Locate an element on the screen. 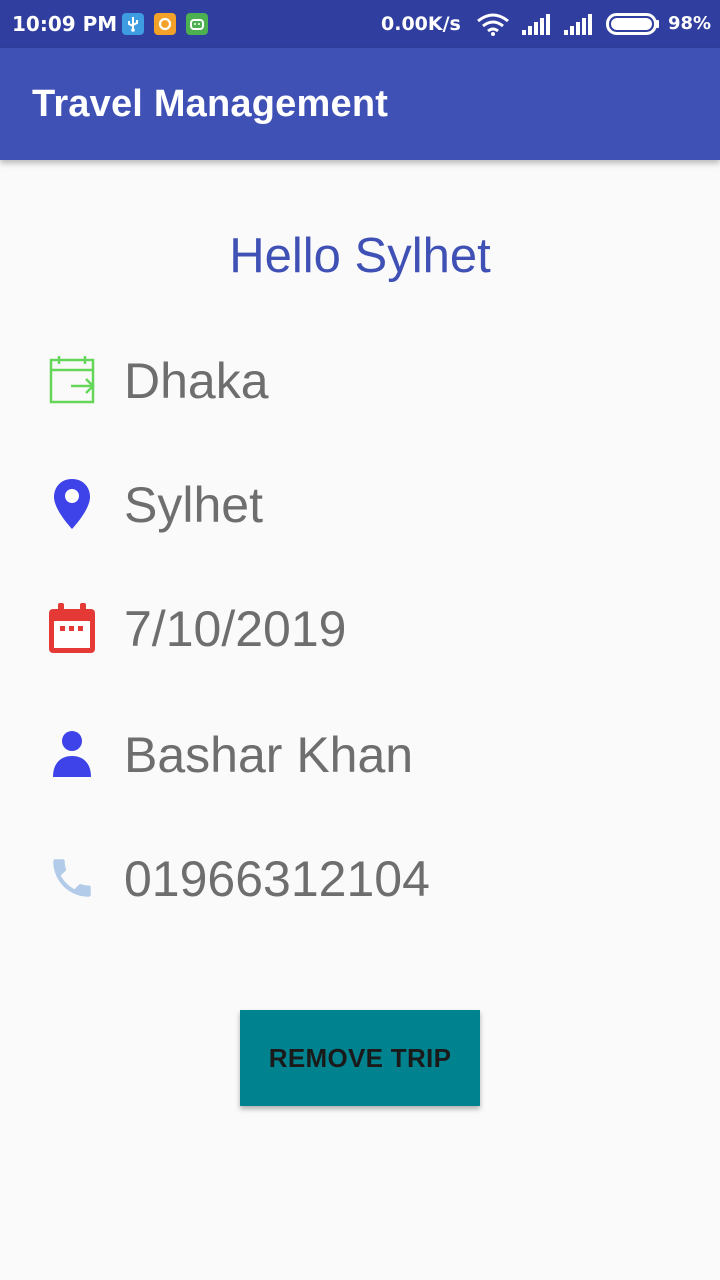  calendar-departure-icon is located at coordinates (72, 380).